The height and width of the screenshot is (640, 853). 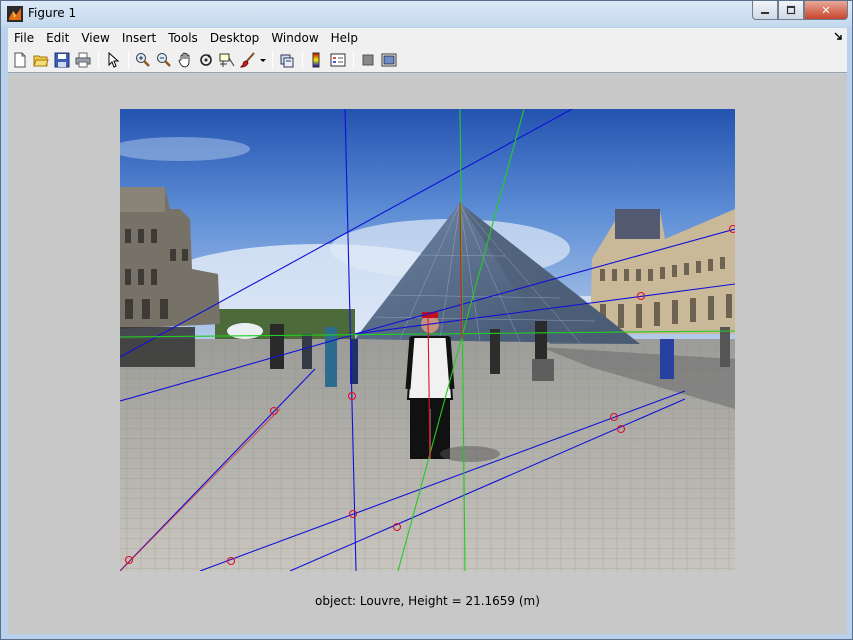 I want to click on menu-window: Window, so click(x=294, y=38).